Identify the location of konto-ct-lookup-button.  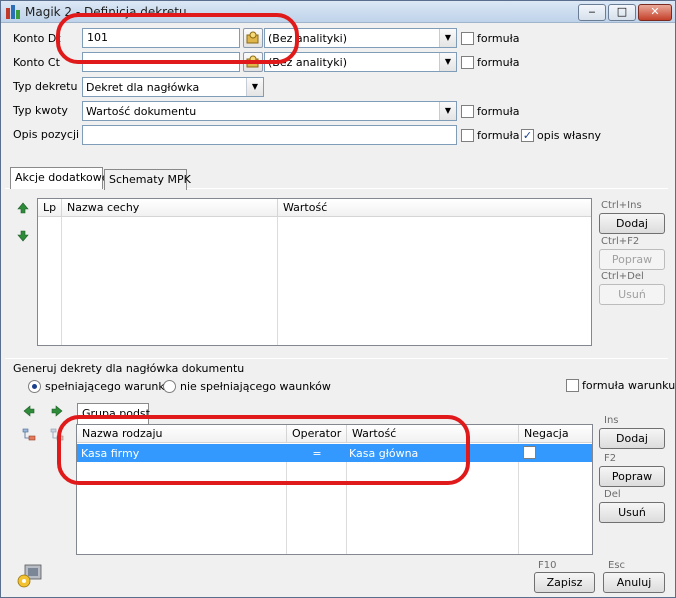
(253, 62).